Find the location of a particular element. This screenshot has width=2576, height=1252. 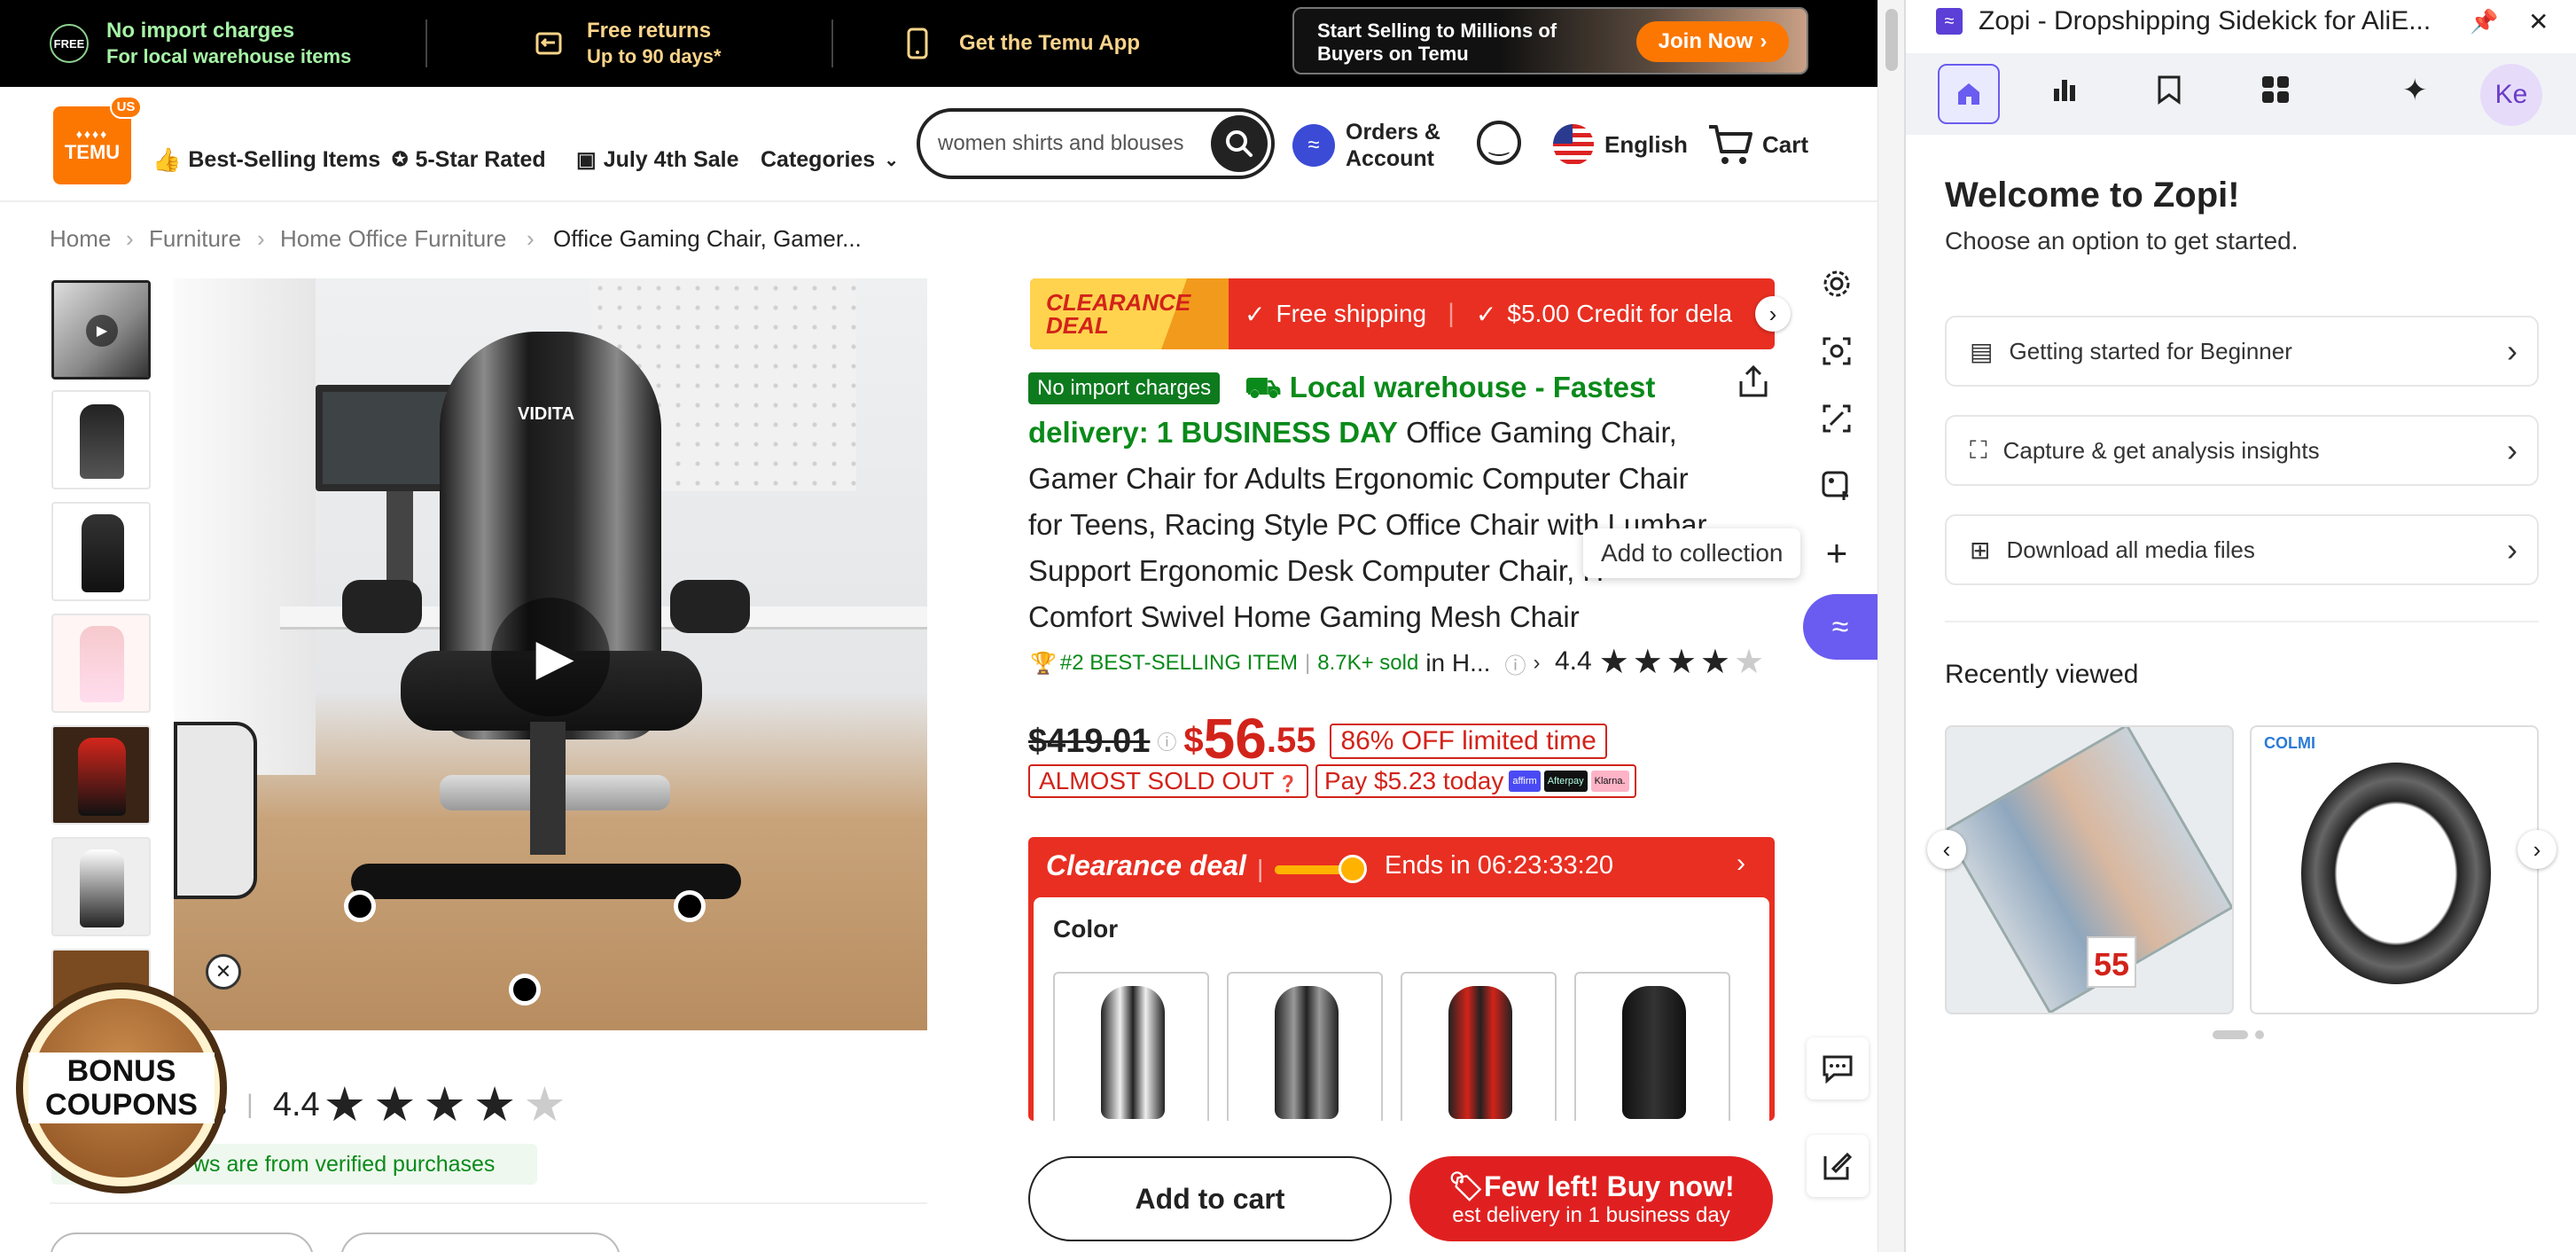

orders-account: ≈ Orders & Account is located at coordinates (1366, 145).